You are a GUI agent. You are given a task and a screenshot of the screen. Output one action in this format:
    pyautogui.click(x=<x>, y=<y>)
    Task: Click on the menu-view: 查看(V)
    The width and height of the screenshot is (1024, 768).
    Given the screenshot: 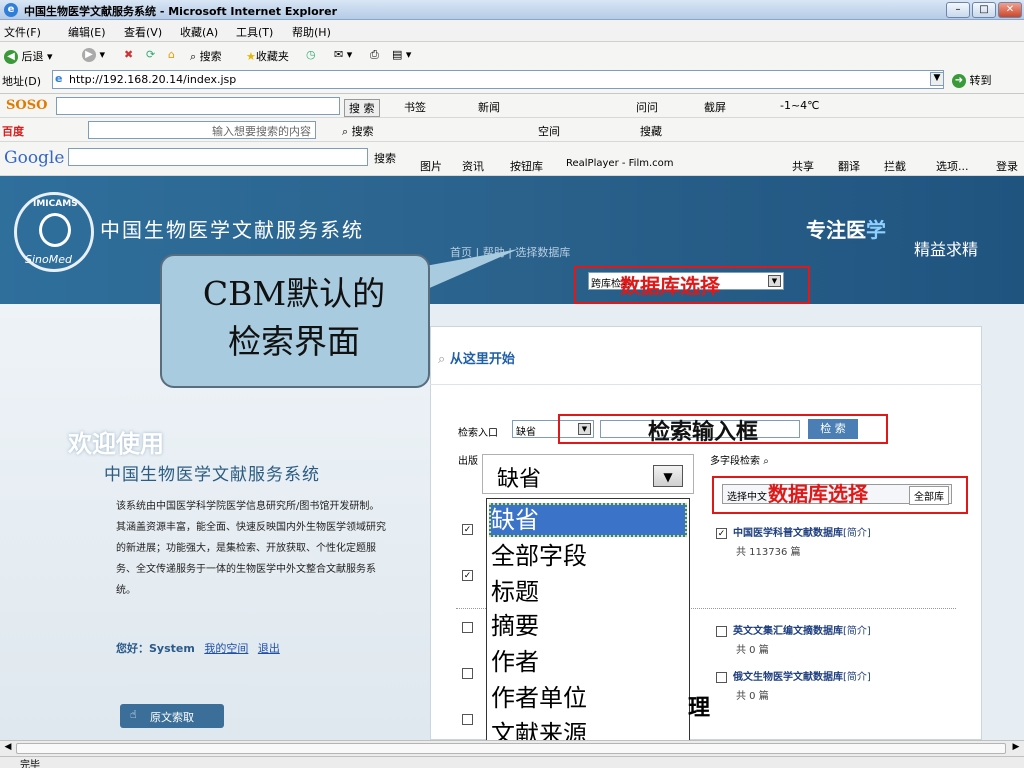 What is the action you would take?
    pyautogui.click(x=143, y=32)
    